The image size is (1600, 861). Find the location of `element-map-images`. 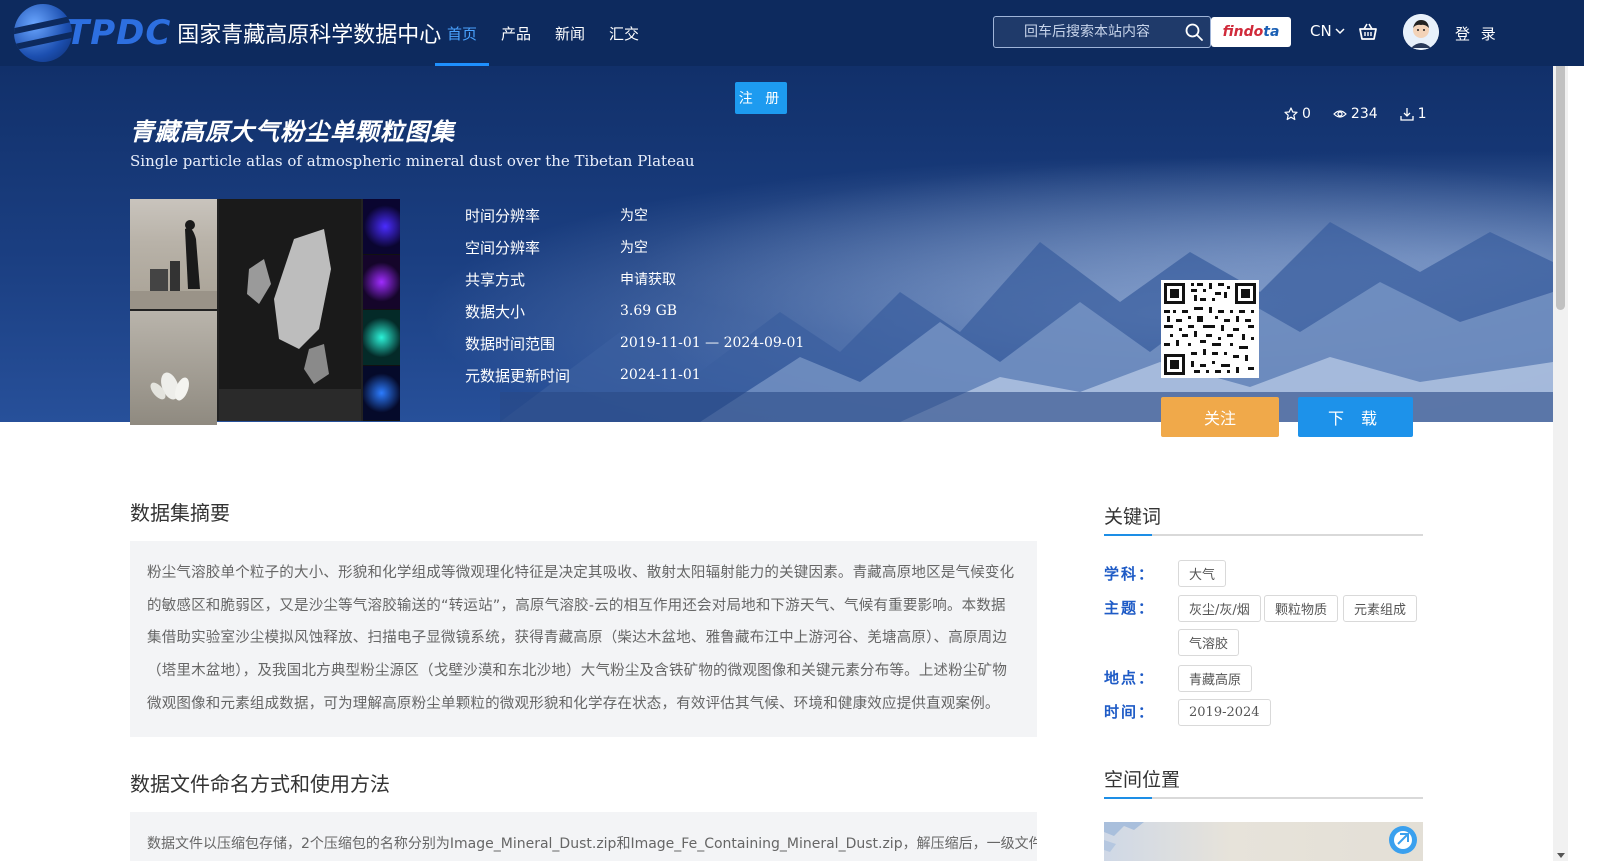

element-map-images is located at coordinates (380, 310).